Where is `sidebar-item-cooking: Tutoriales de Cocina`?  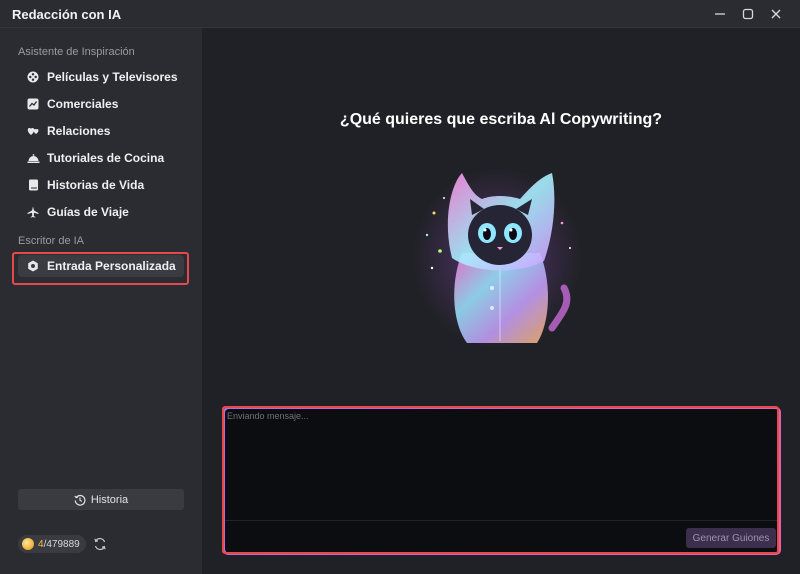
sidebar-item-cooking: Tutoriales de Cocina is located at coordinates (101, 158).